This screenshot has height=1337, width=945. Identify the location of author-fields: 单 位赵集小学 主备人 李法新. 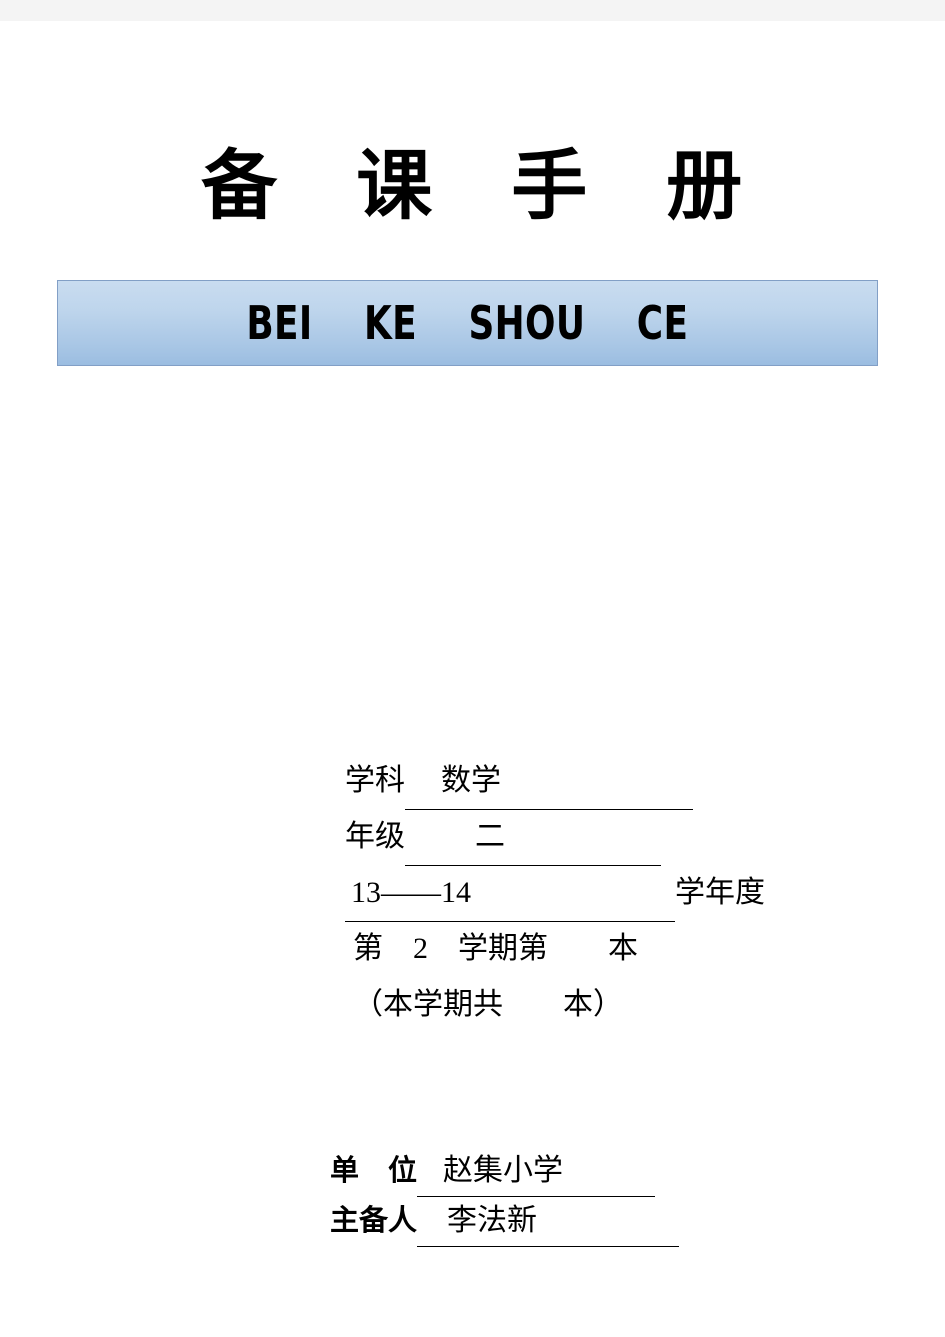
(472, 1171).